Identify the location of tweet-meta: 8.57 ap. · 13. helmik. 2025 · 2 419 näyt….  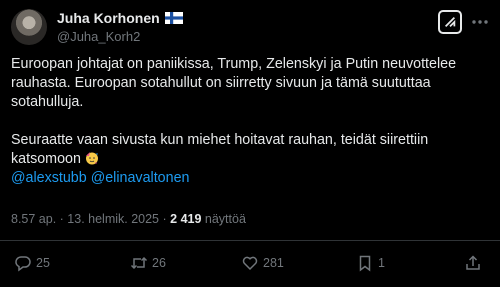
(128, 219).